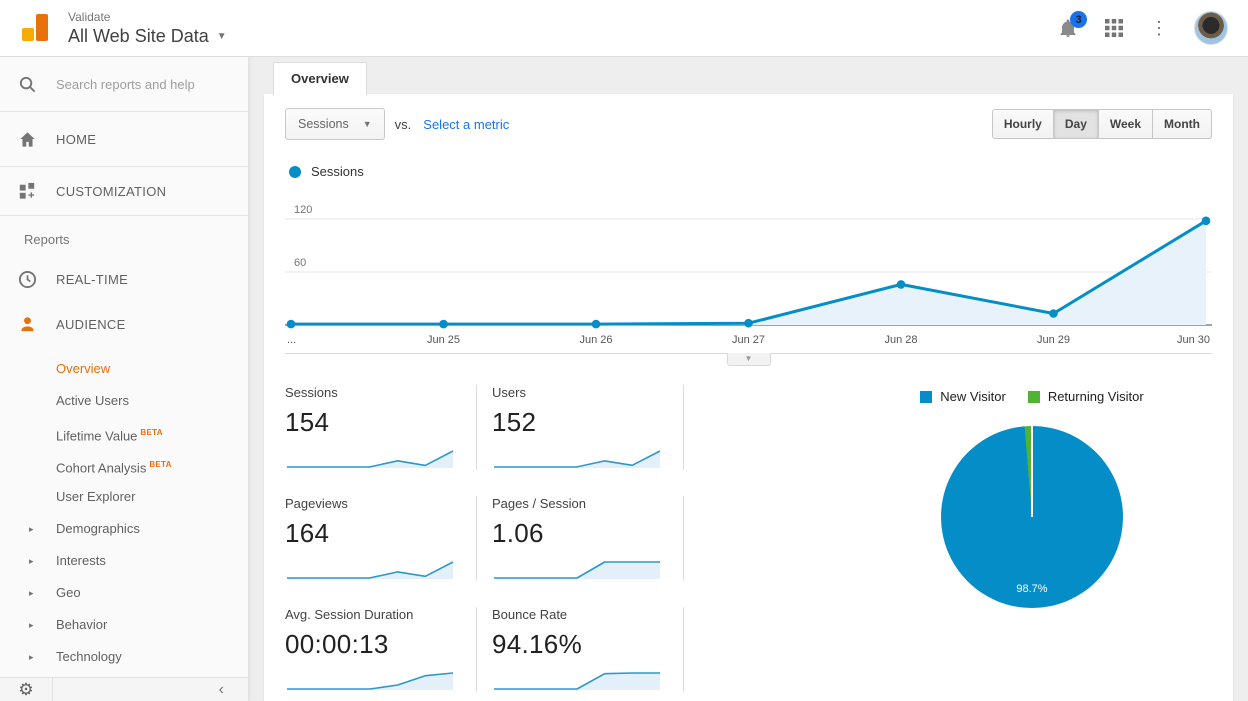 This screenshot has width=1248, height=701. What do you see at coordinates (1032, 517) in the screenshot?
I see `visitor-pie-chart: 98.7%` at bounding box center [1032, 517].